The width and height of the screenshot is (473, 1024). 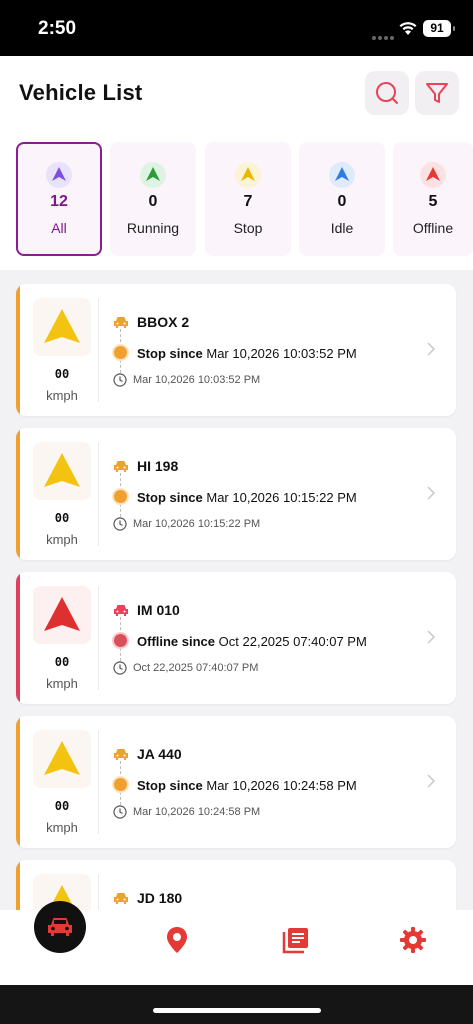 What do you see at coordinates (153, 175) in the screenshot?
I see `running-status-icon` at bounding box center [153, 175].